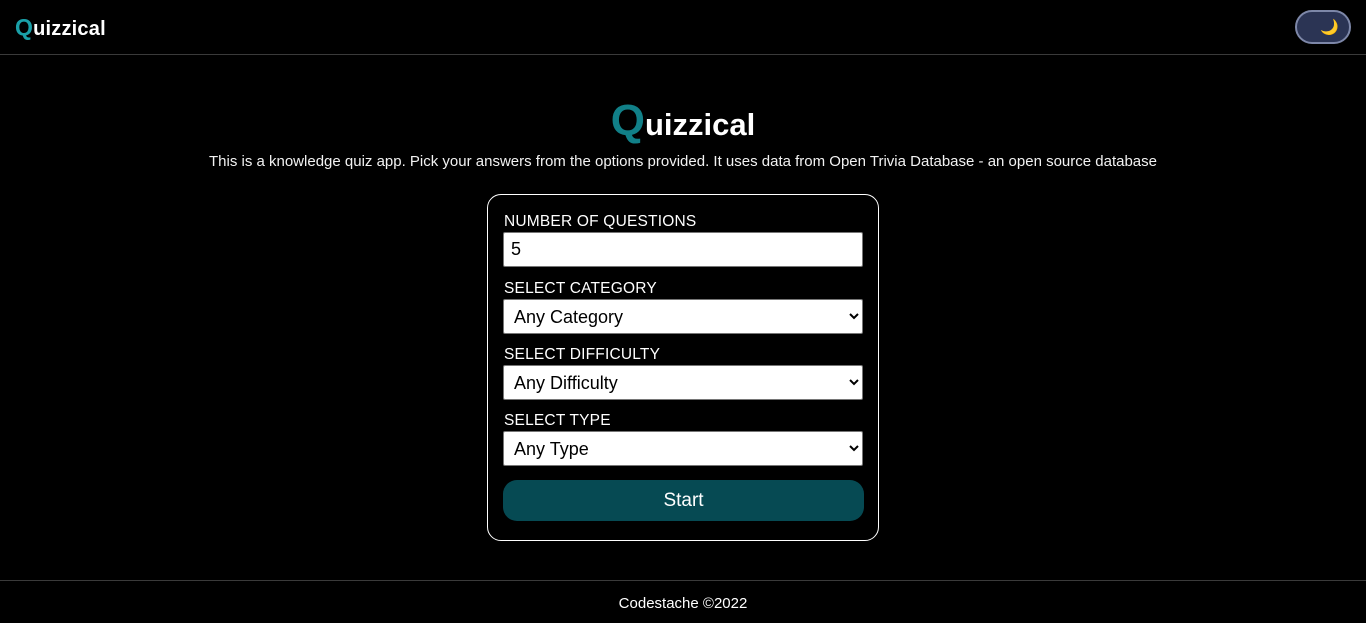 The width and height of the screenshot is (1366, 623). Describe the element at coordinates (683, 500) in the screenshot. I see `start-button: Start` at that location.